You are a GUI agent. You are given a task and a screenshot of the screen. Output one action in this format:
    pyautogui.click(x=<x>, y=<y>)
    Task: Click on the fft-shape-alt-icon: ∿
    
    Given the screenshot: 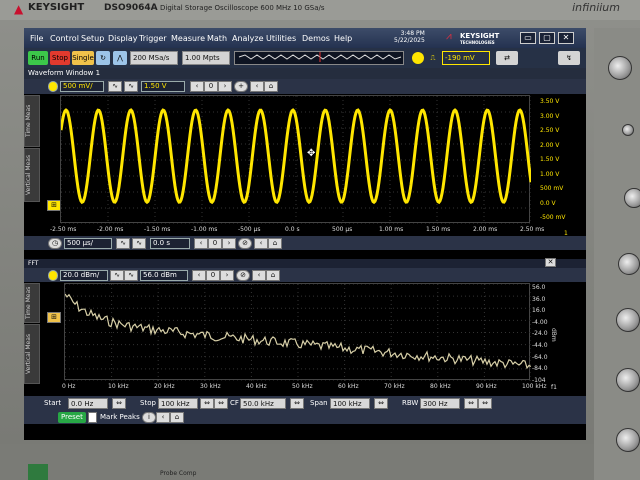 What is the action you would take?
    pyautogui.click(x=131, y=275)
    